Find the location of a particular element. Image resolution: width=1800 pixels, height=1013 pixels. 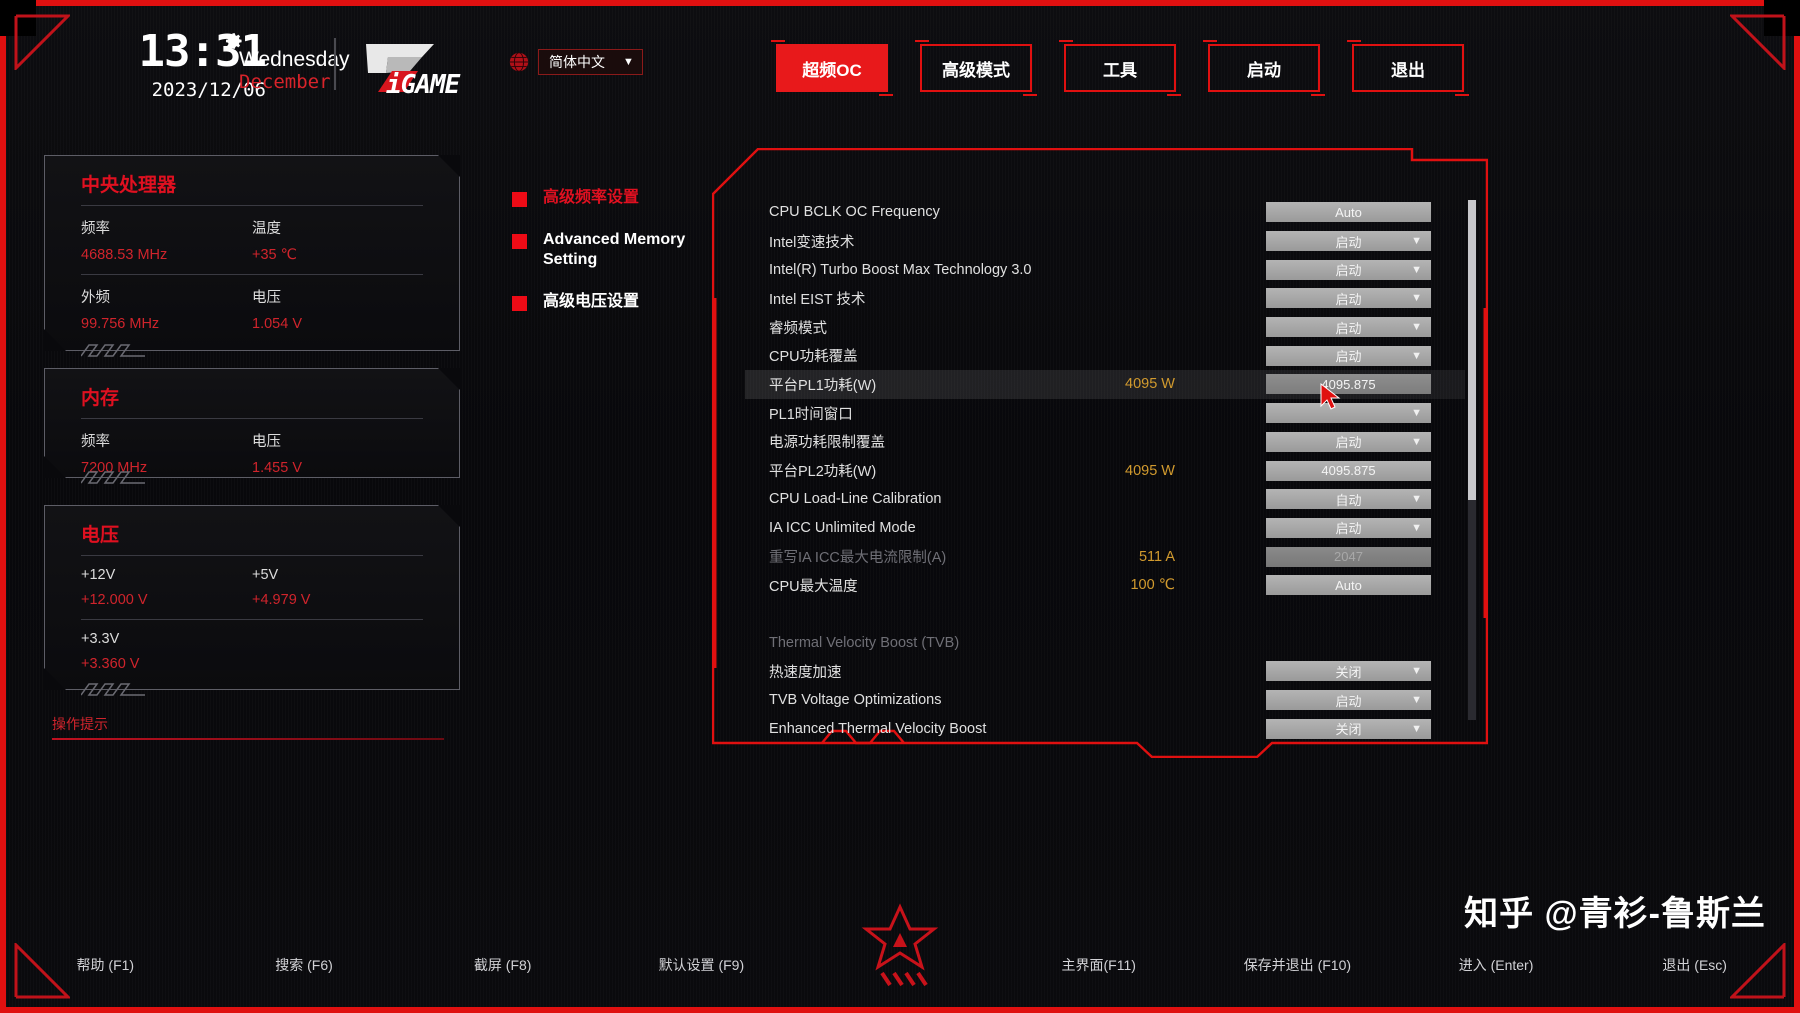

setting-row: IA ICC Unlimited Mode 启动 ▼ is located at coordinates (1105, 528).